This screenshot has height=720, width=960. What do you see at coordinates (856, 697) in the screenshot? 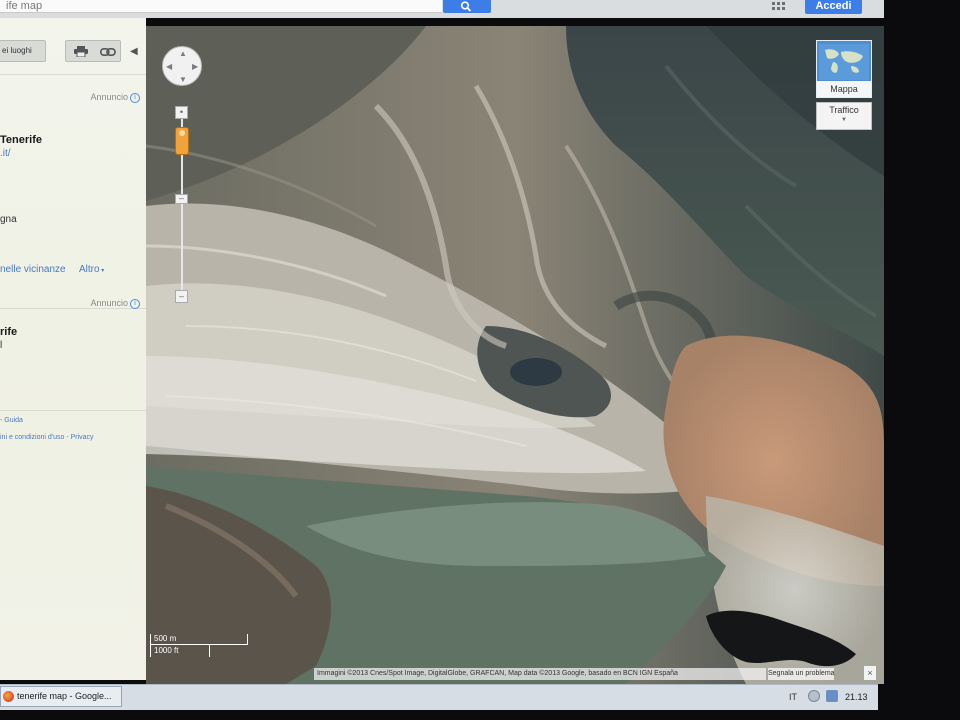
I see `clock: 21.13` at bounding box center [856, 697].